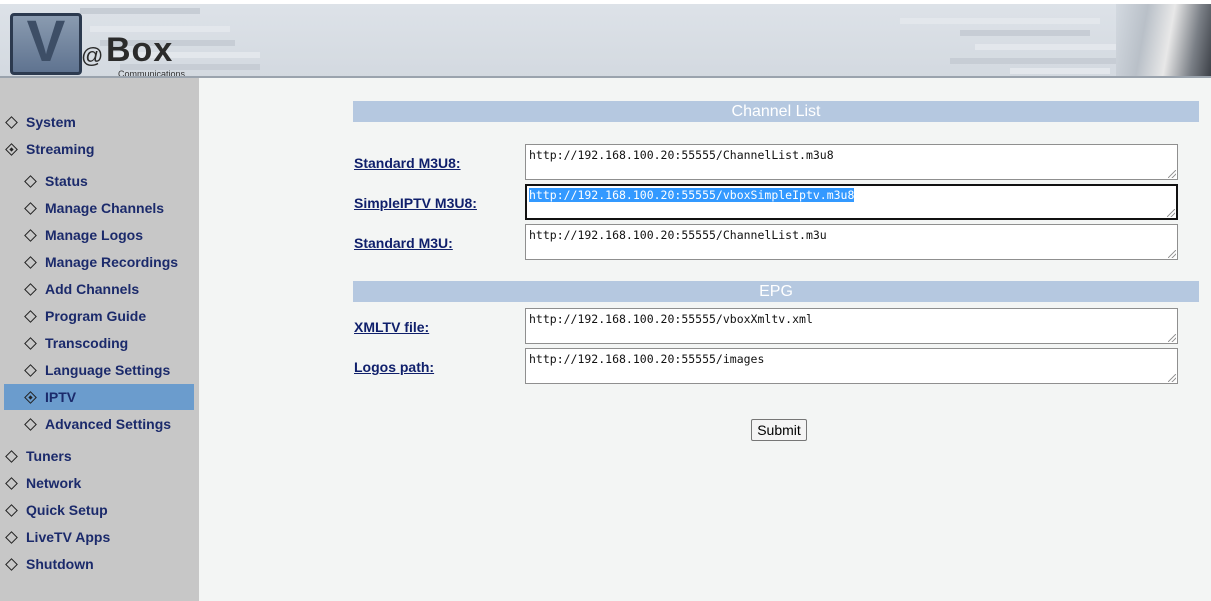  I want to click on submit-button: Submit, so click(779, 430).